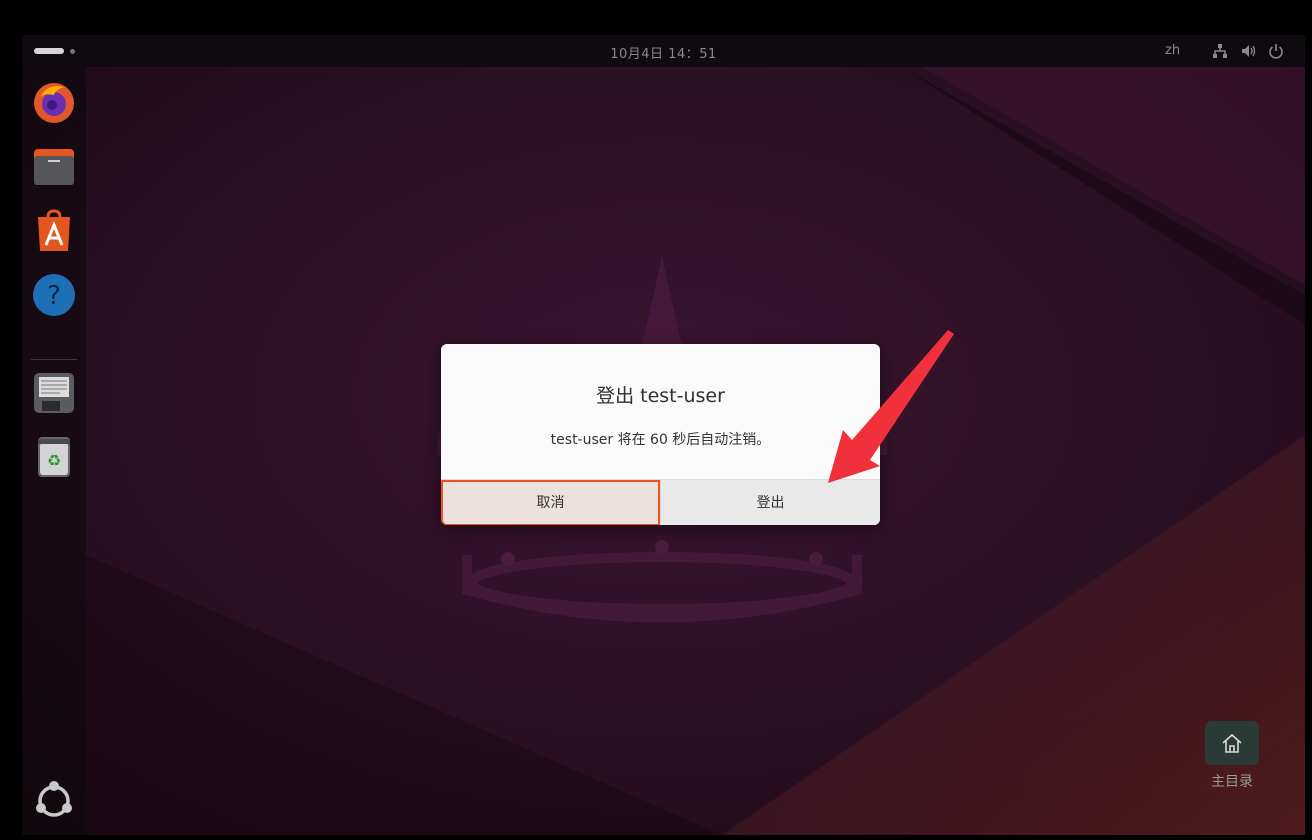  I want to click on help-icon: ?, so click(54, 295).